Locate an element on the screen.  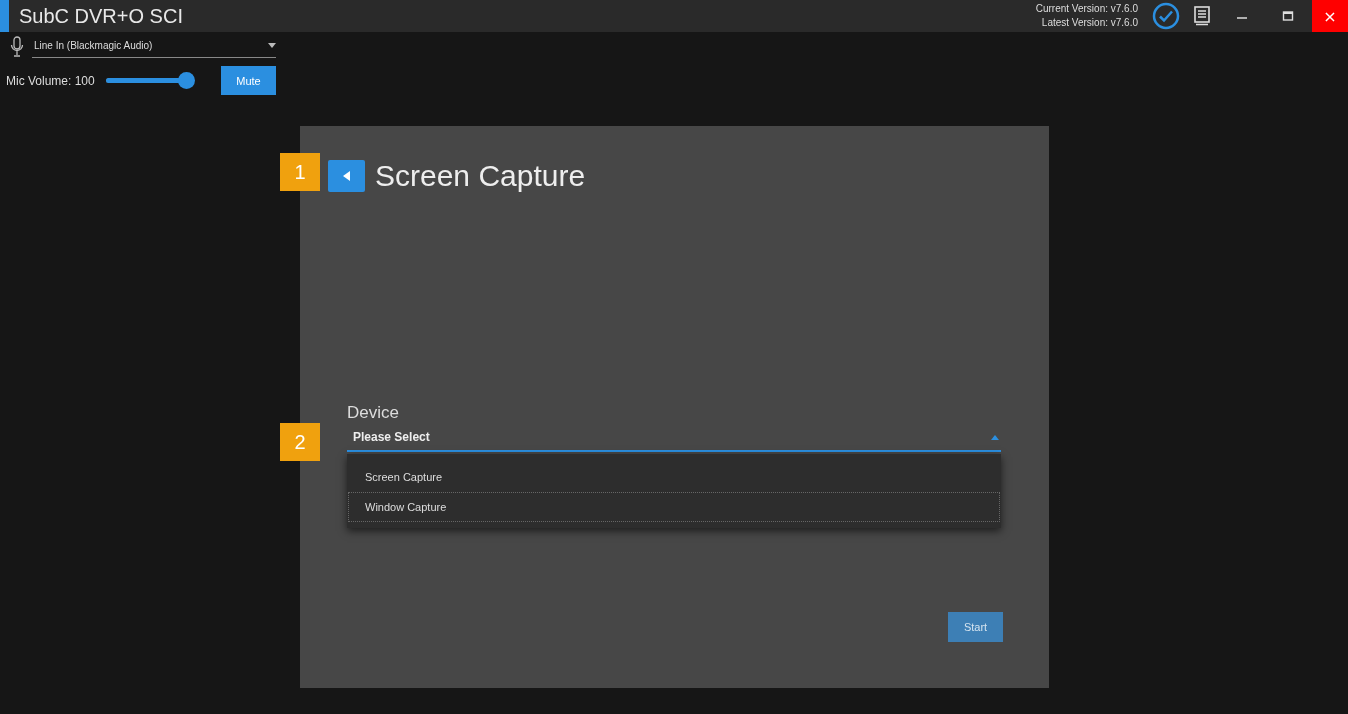
back-button is located at coordinates (346, 176).